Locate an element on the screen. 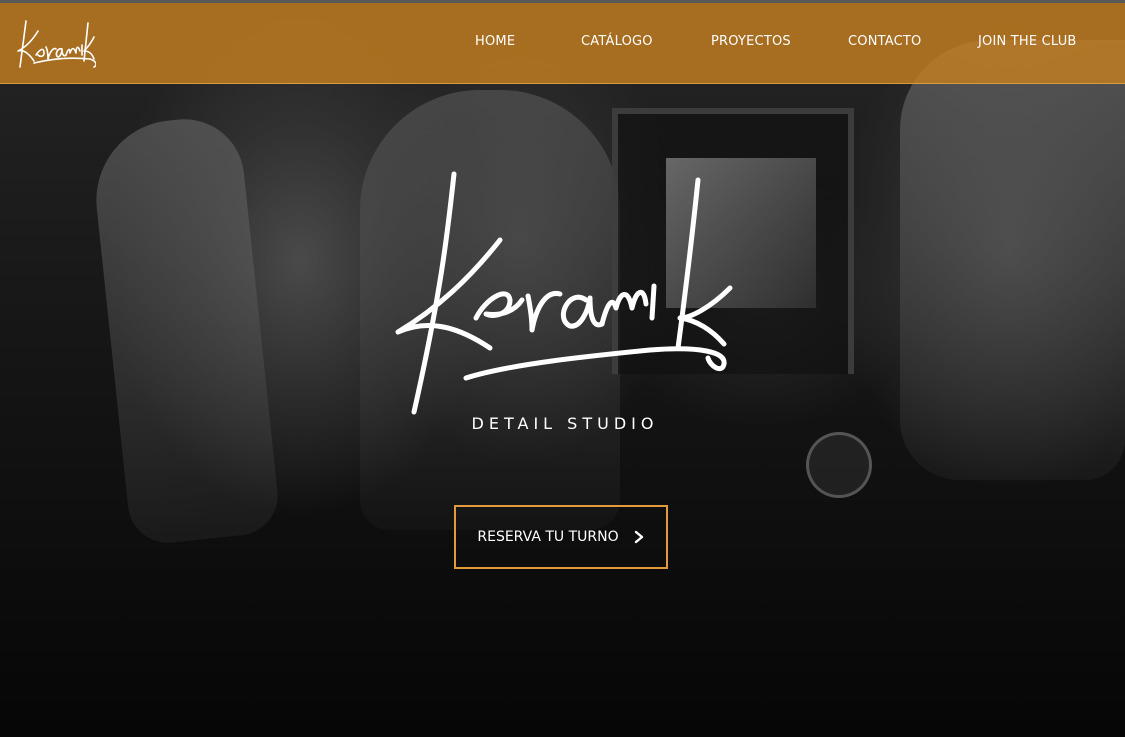 The height and width of the screenshot is (737, 1125). nav-item-contacto: CONTACTO is located at coordinates (884, 41).